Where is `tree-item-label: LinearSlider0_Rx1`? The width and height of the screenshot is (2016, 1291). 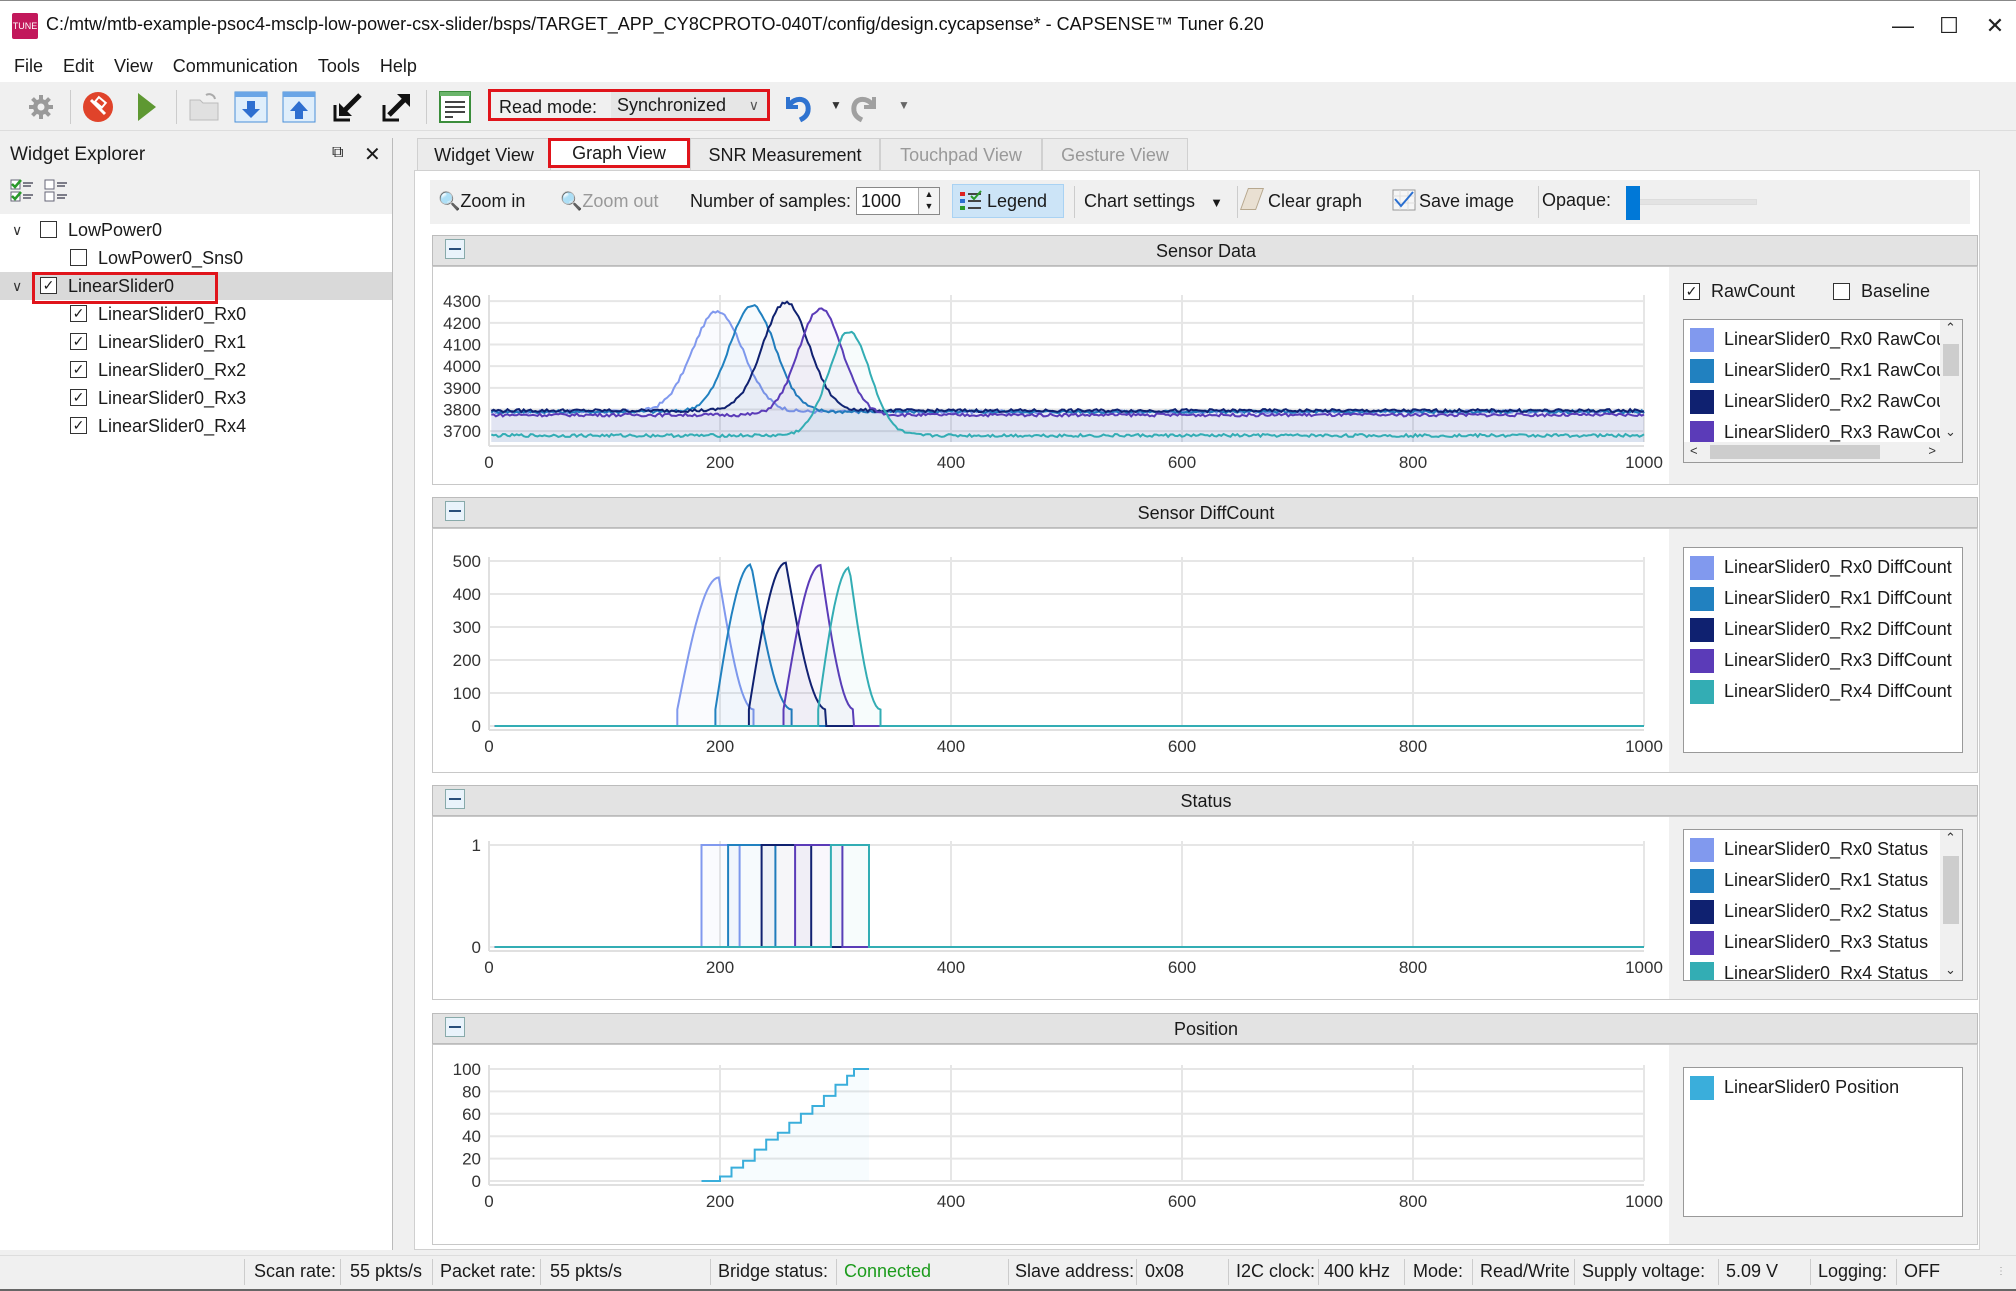
tree-item-label: LinearSlider0_Rx1 is located at coordinates (172, 342).